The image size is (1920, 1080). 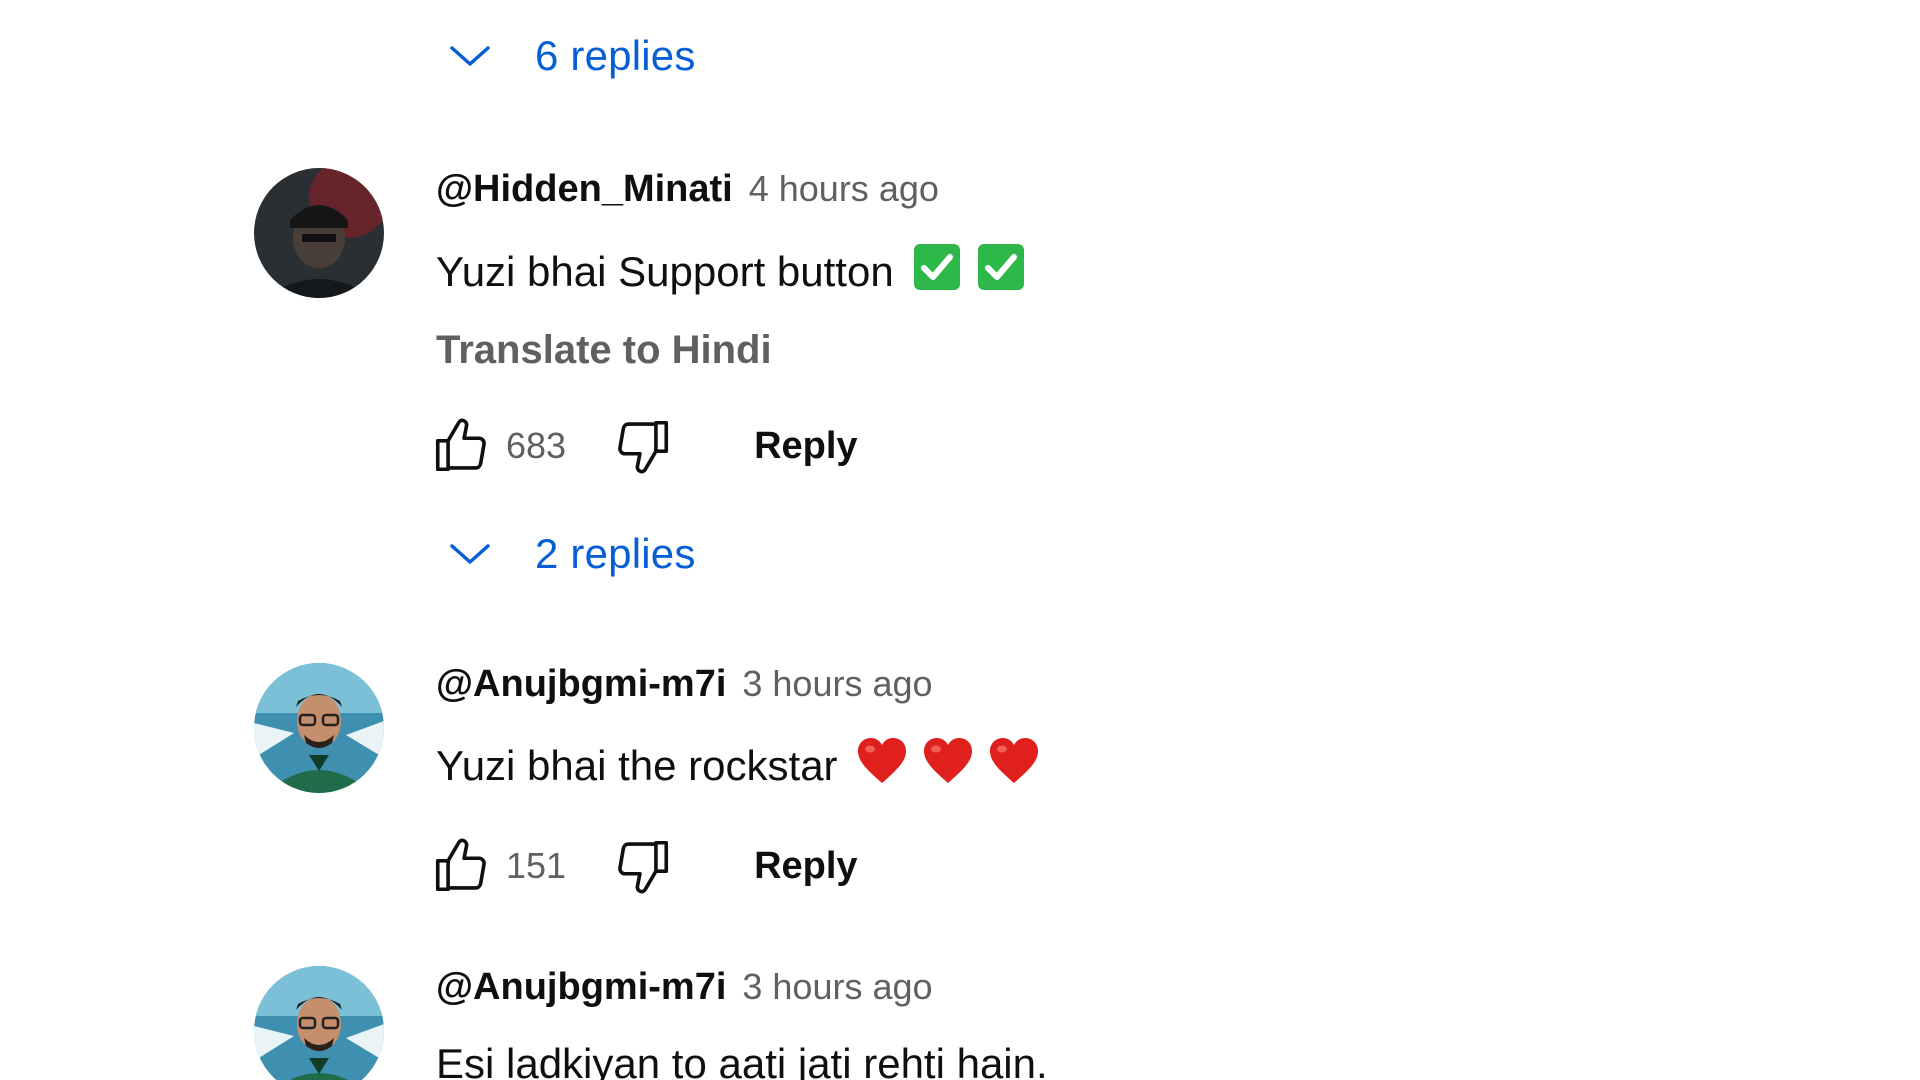 I want to click on comment-toolbar: 683 Reply, so click(x=726, y=446).